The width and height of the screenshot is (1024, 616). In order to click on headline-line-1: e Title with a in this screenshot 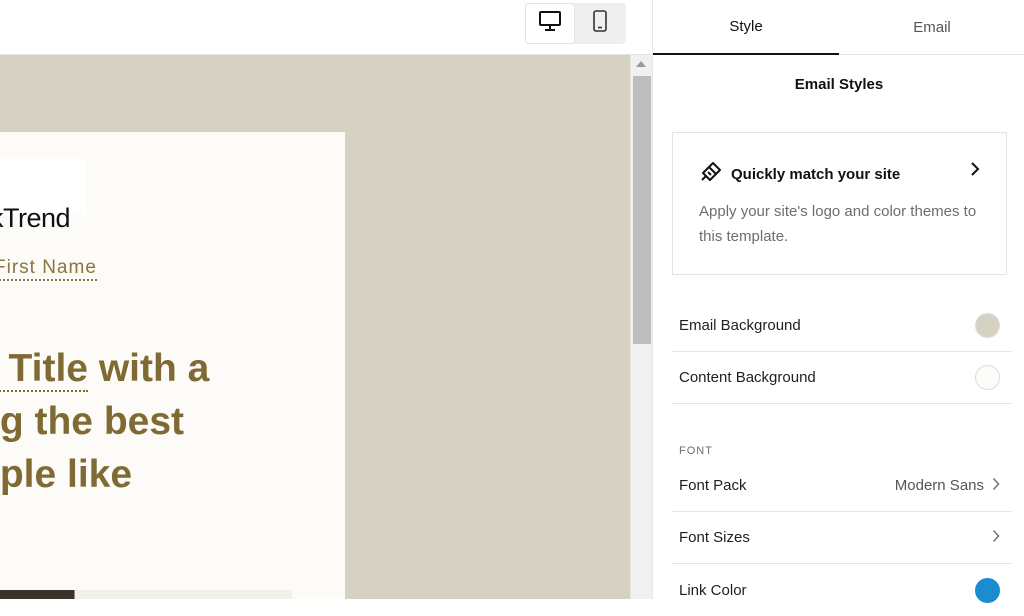, I will do `click(168, 368)`.